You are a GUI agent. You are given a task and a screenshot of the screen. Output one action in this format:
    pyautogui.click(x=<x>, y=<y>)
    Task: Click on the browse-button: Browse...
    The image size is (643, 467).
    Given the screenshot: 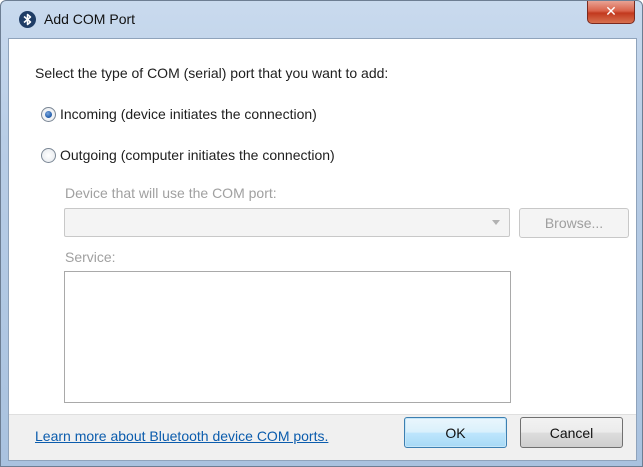 What is the action you would take?
    pyautogui.click(x=574, y=223)
    